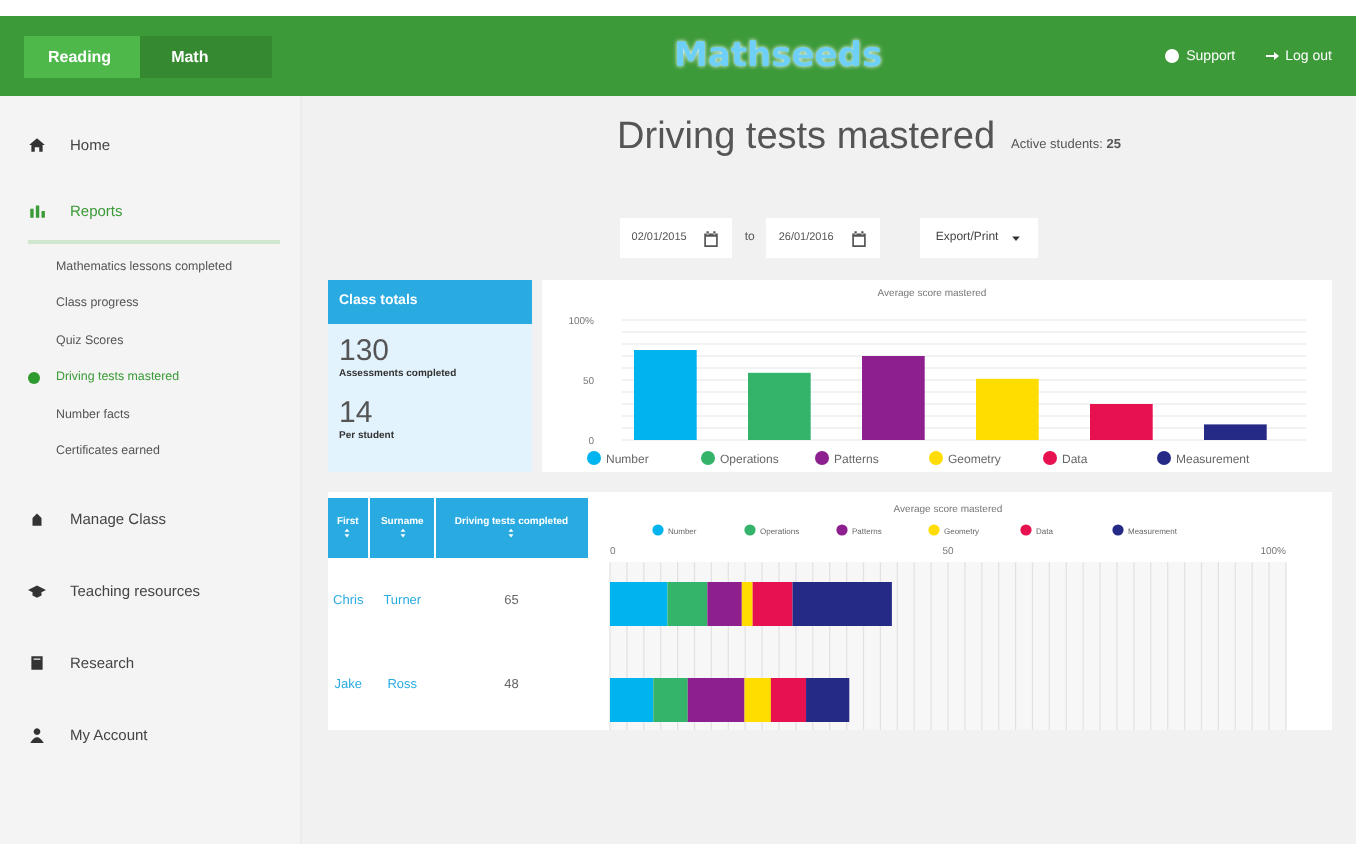 The image size is (1356, 844). I want to click on stat-value: 14, so click(356, 412).